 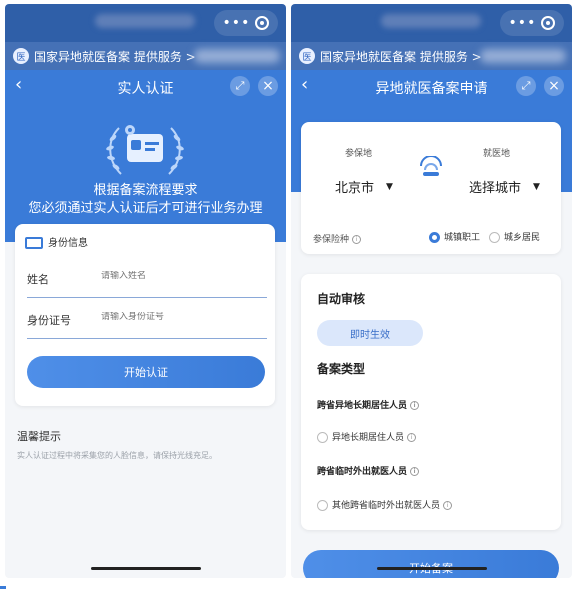 What do you see at coordinates (117, 455) in the screenshot?
I see `tip-text: 实人认证过程中将采集您的人脸信息，请保持光线充足。` at bounding box center [117, 455].